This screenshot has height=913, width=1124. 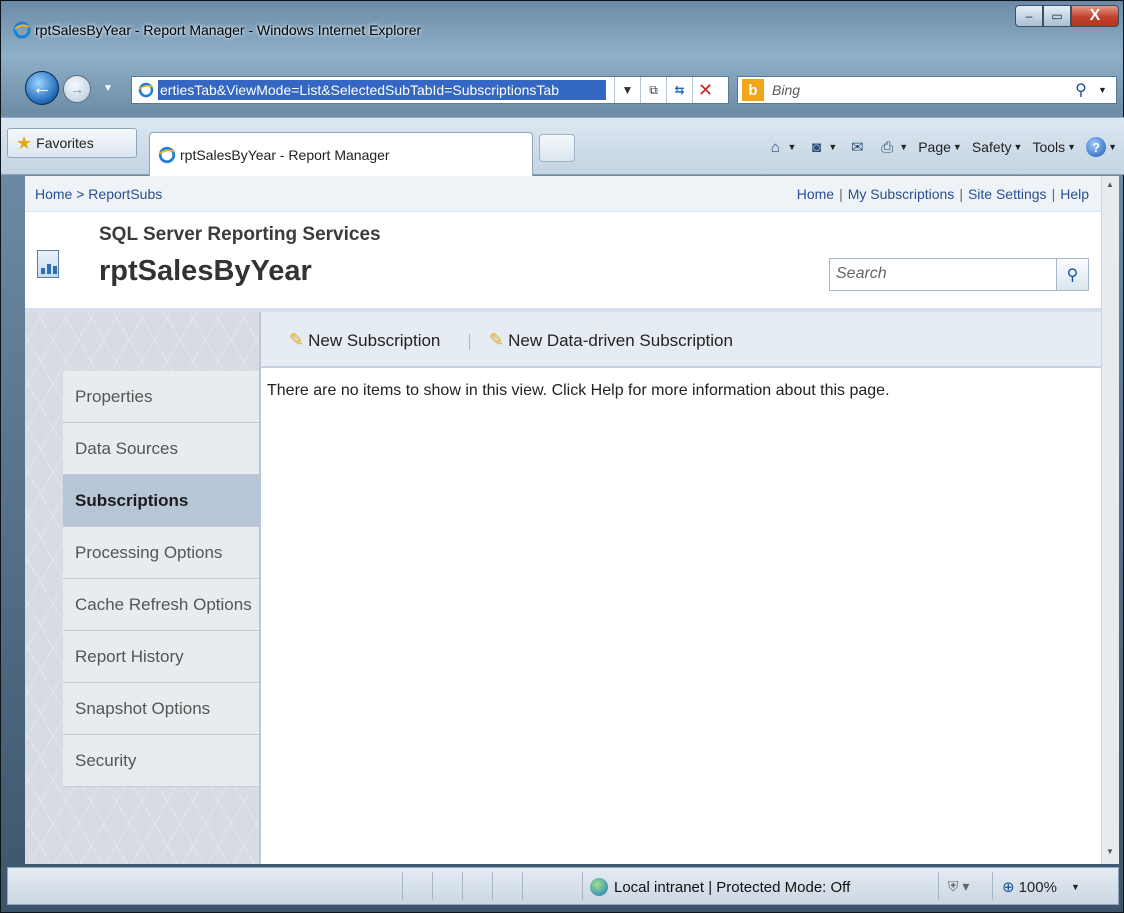 I want to click on tab-favicon-icon, so click(x=167, y=154).